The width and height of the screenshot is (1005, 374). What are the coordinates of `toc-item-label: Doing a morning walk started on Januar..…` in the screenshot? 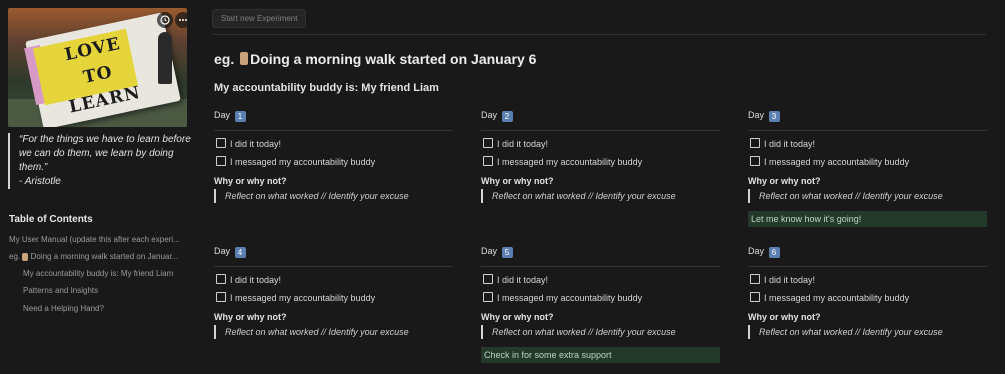 It's located at (104, 256).